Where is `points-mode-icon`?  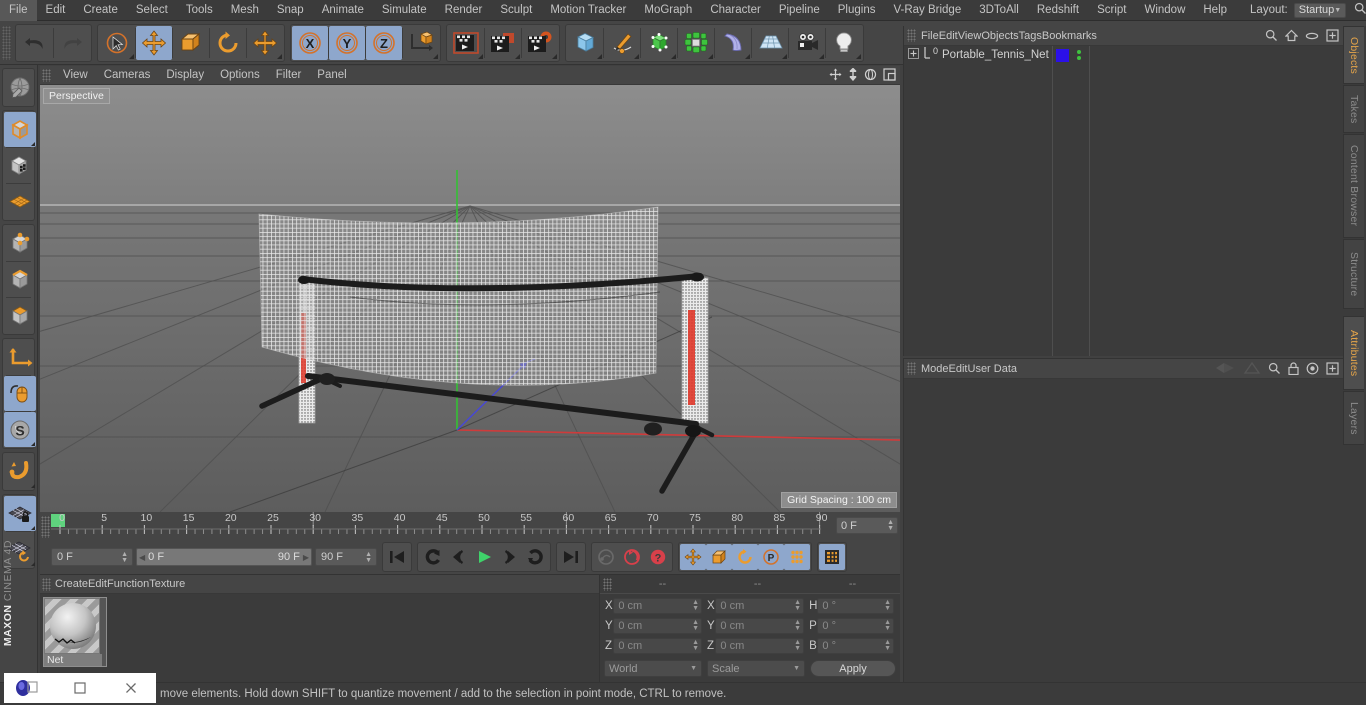 points-mode-icon is located at coordinates (20, 243).